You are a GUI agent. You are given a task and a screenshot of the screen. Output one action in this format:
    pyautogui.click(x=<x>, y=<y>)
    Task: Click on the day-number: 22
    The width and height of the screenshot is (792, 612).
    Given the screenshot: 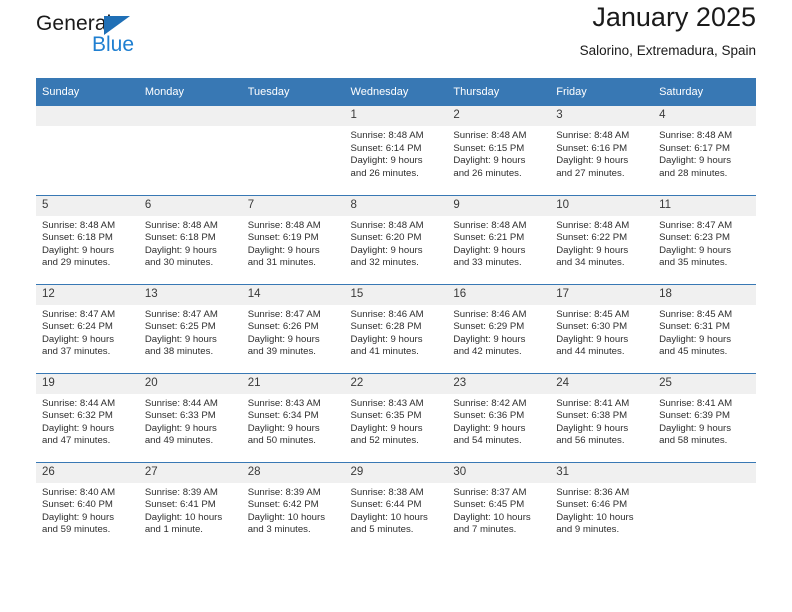 What is the action you would take?
    pyautogui.click(x=396, y=383)
    